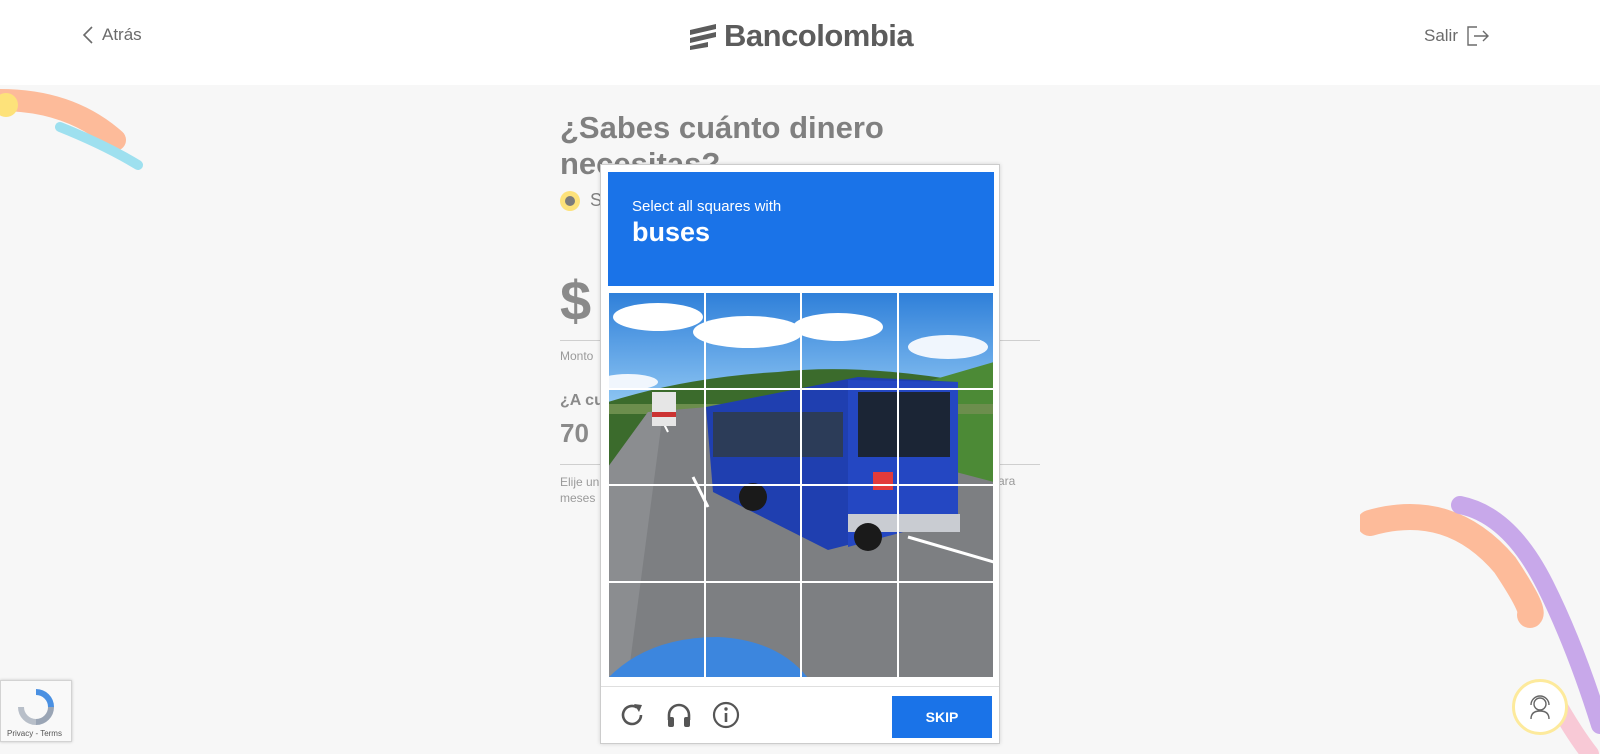 Image resolution: width=1600 pixels, height=754 pixels. Describe the element at coordinates (800, 715) in the screenshot. I see `captcha-footer: SKIP` at that location.